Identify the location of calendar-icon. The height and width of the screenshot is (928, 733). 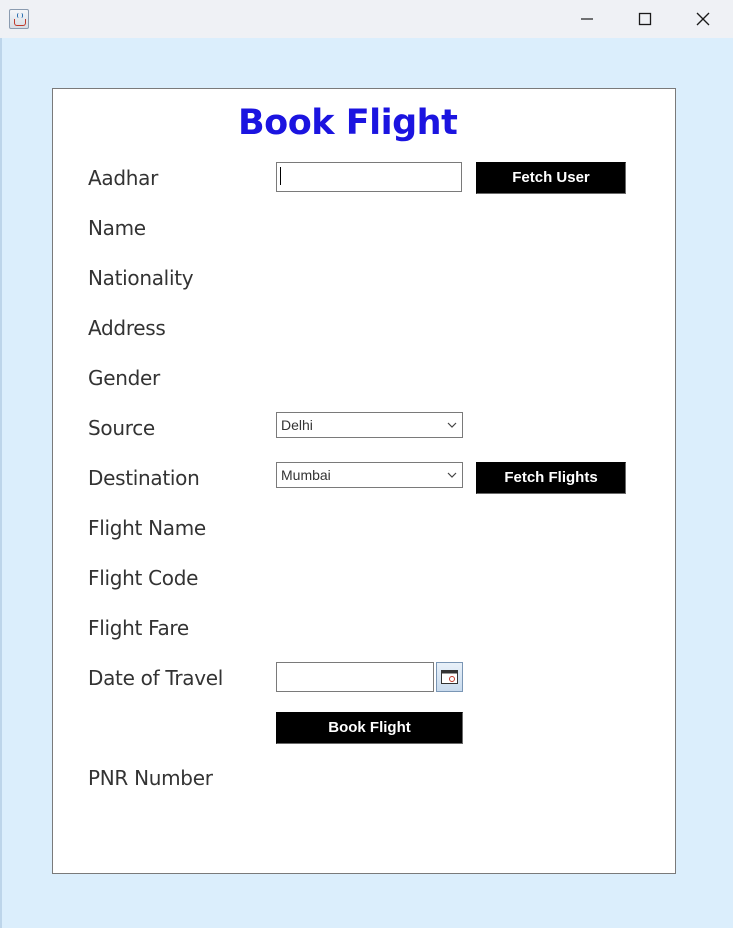
(449, 677).